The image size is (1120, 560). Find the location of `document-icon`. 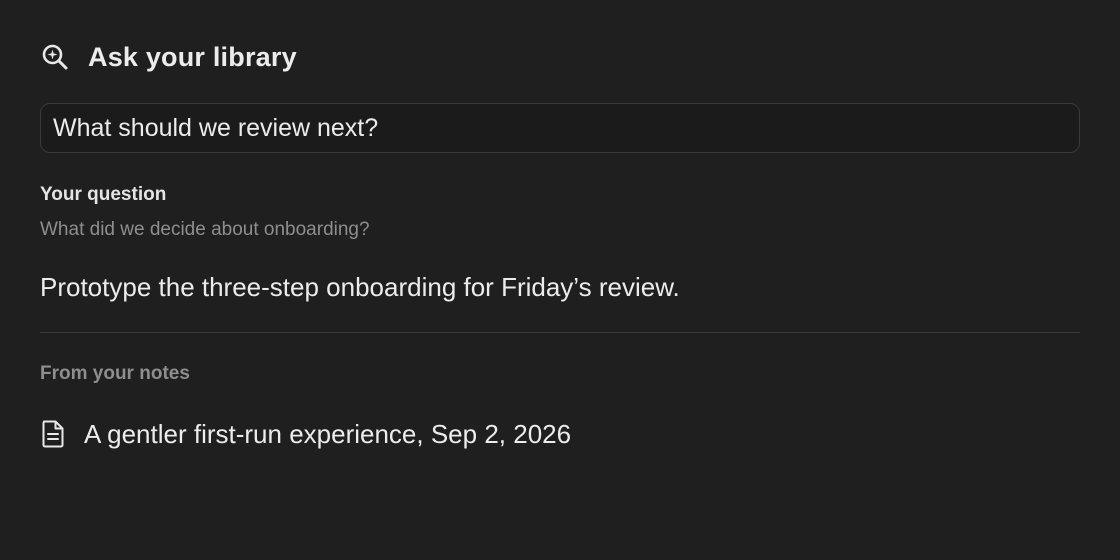

document-icon is located at coordinates (53, 434).